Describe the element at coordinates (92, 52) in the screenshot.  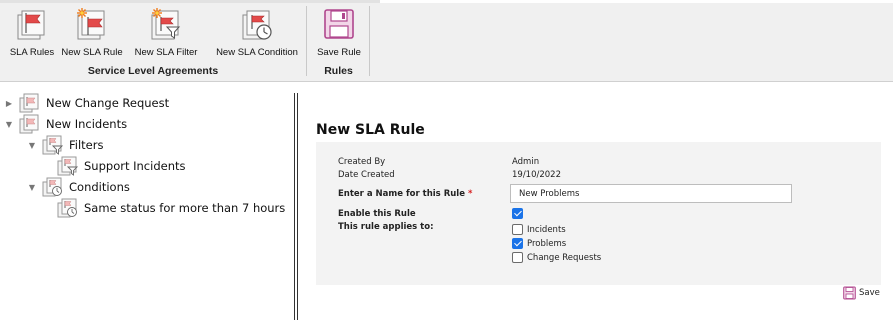
I see `new-sla-rule-label: New SLA Rule` at that location.